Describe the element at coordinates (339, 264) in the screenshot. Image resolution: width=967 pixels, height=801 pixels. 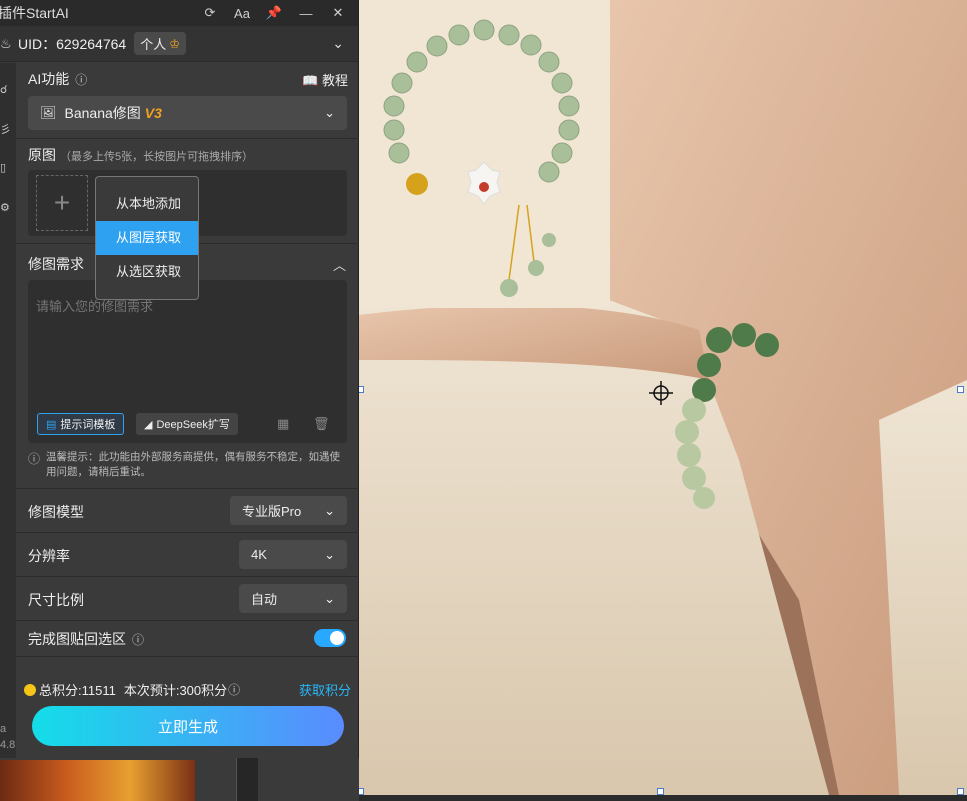
I see `chevron-up-icon: ︿` at that location.